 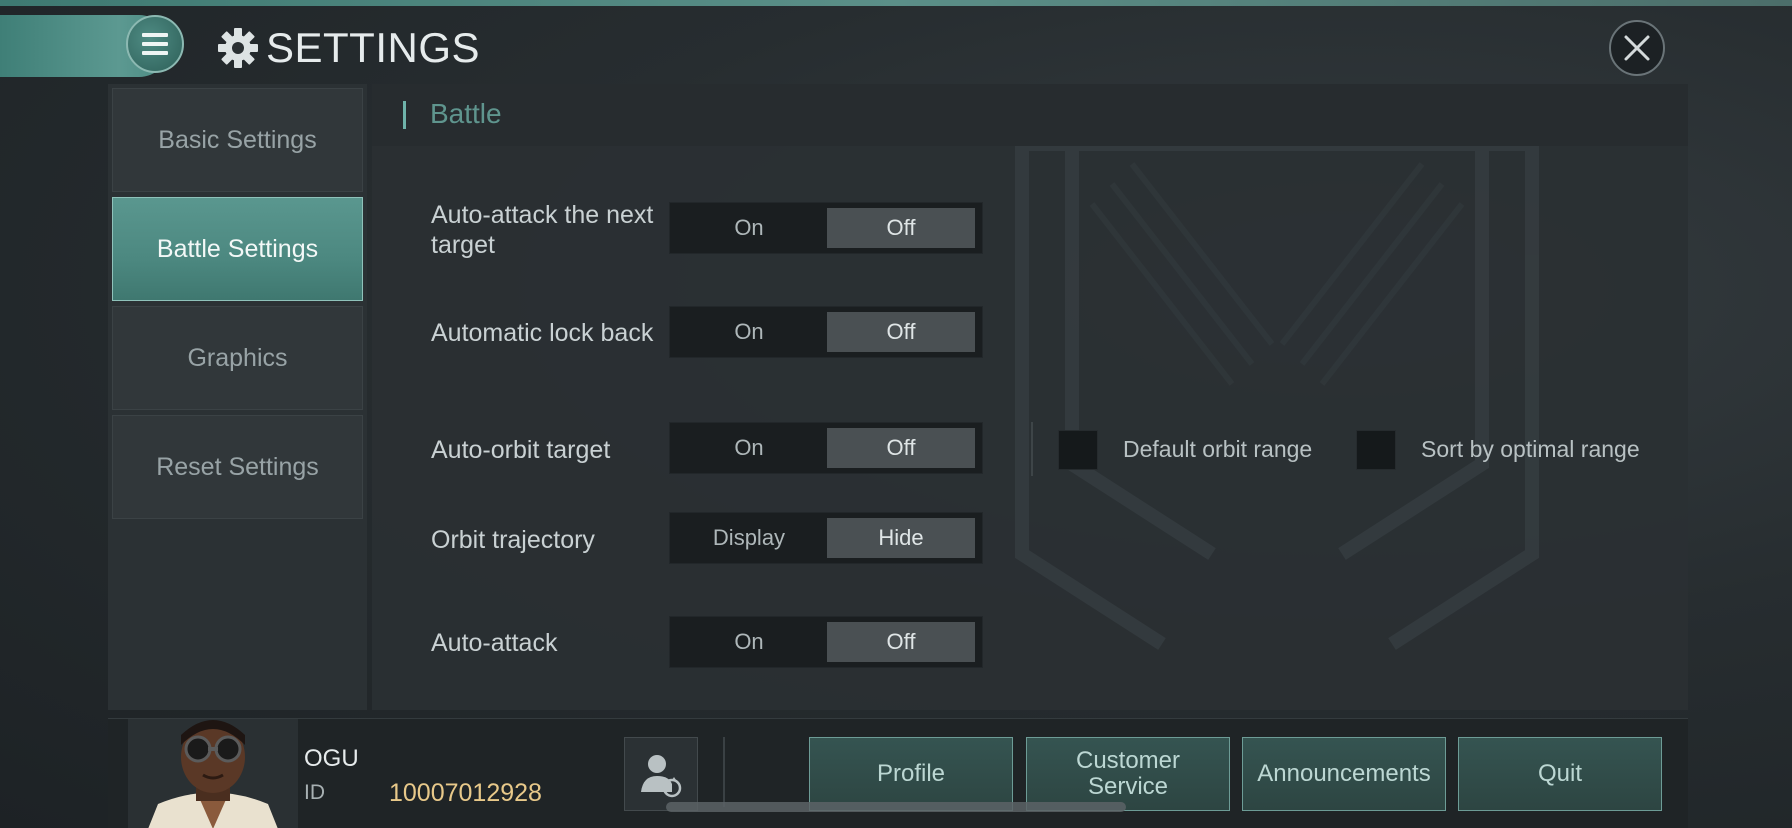 What do you see at coordinates (238, 48) in the screenshot?
I see `gear-icon` at bounding box center [238, 48].